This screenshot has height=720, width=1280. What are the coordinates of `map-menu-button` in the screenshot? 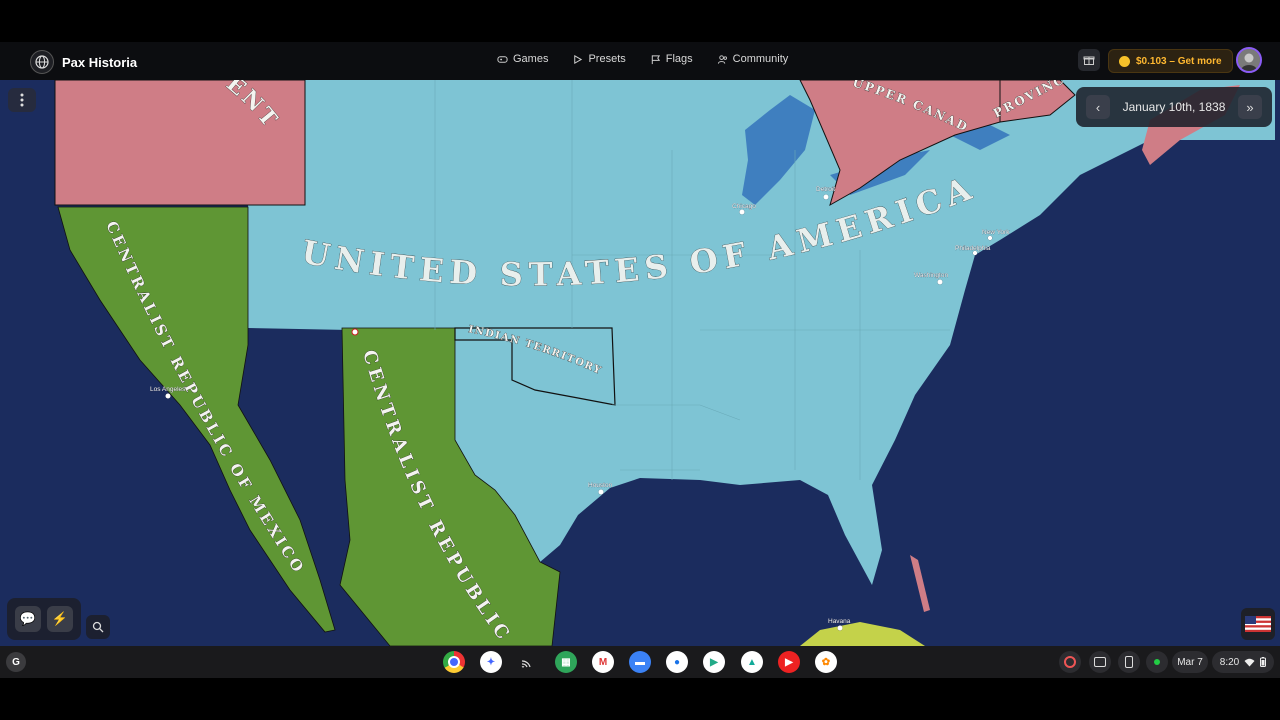 It's located at (22, 100).